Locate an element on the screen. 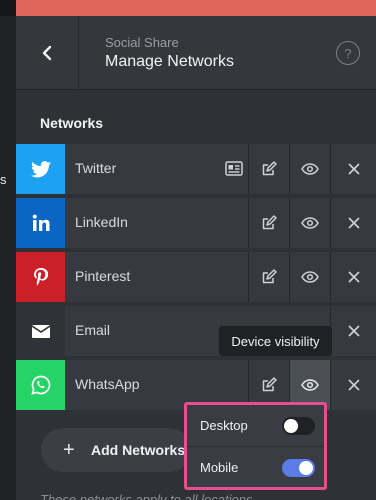  desktop-toggle is located at coordinates (298, 425).